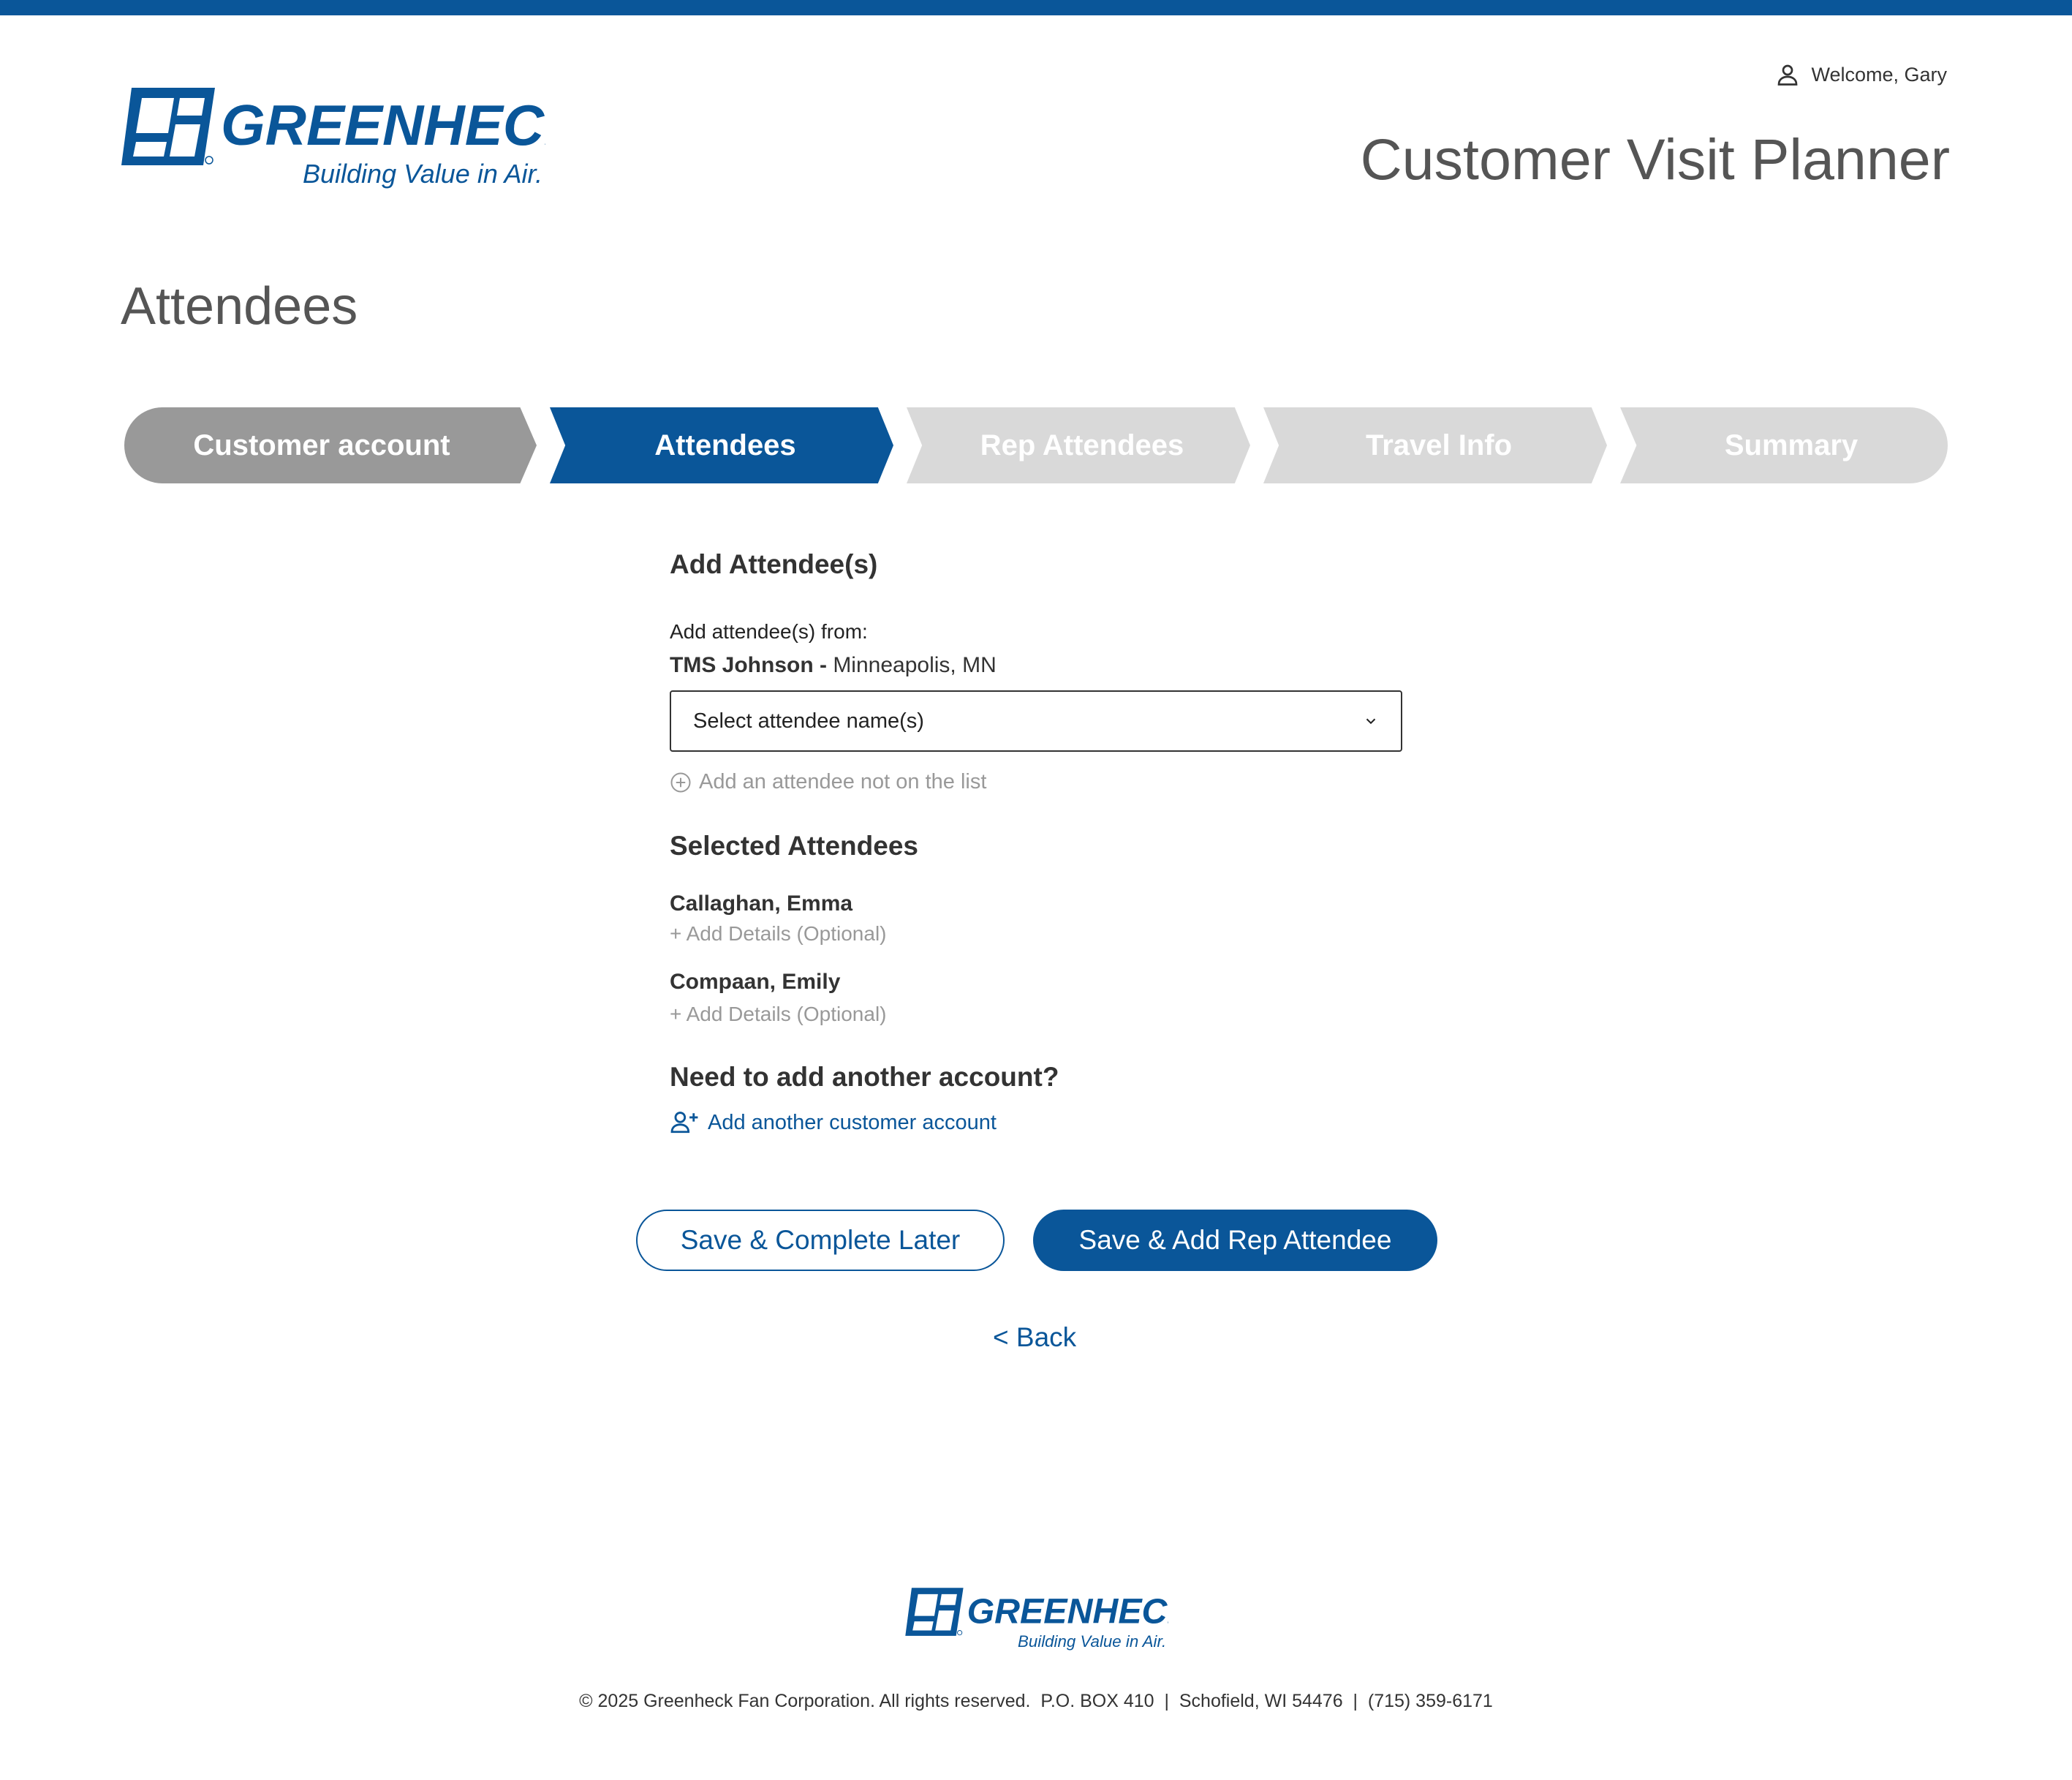 The width and height of the screenshot is (2072, 1780). I want to click on brand-name: GREENHECK, so click(383, 125).